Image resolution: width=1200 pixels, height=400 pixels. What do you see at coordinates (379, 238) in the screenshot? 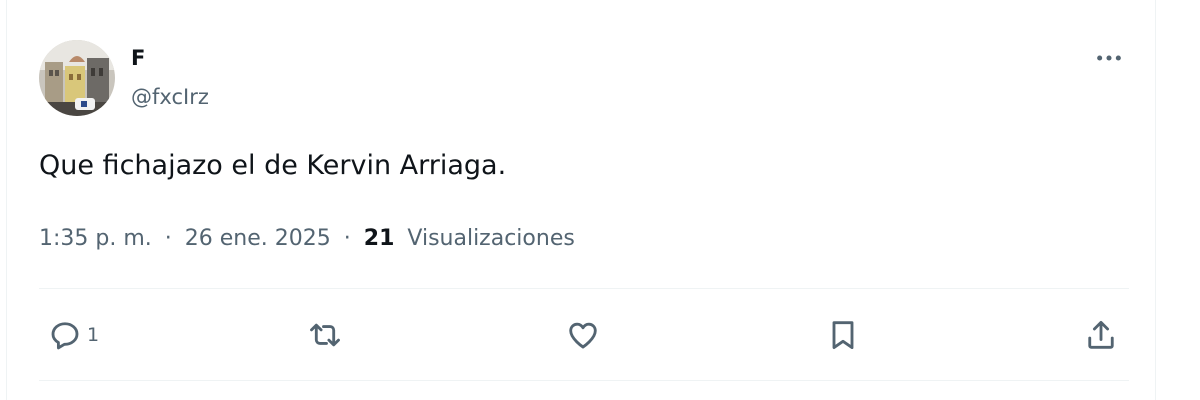
I see `views-count: 21` at bounding box center [379, 238].